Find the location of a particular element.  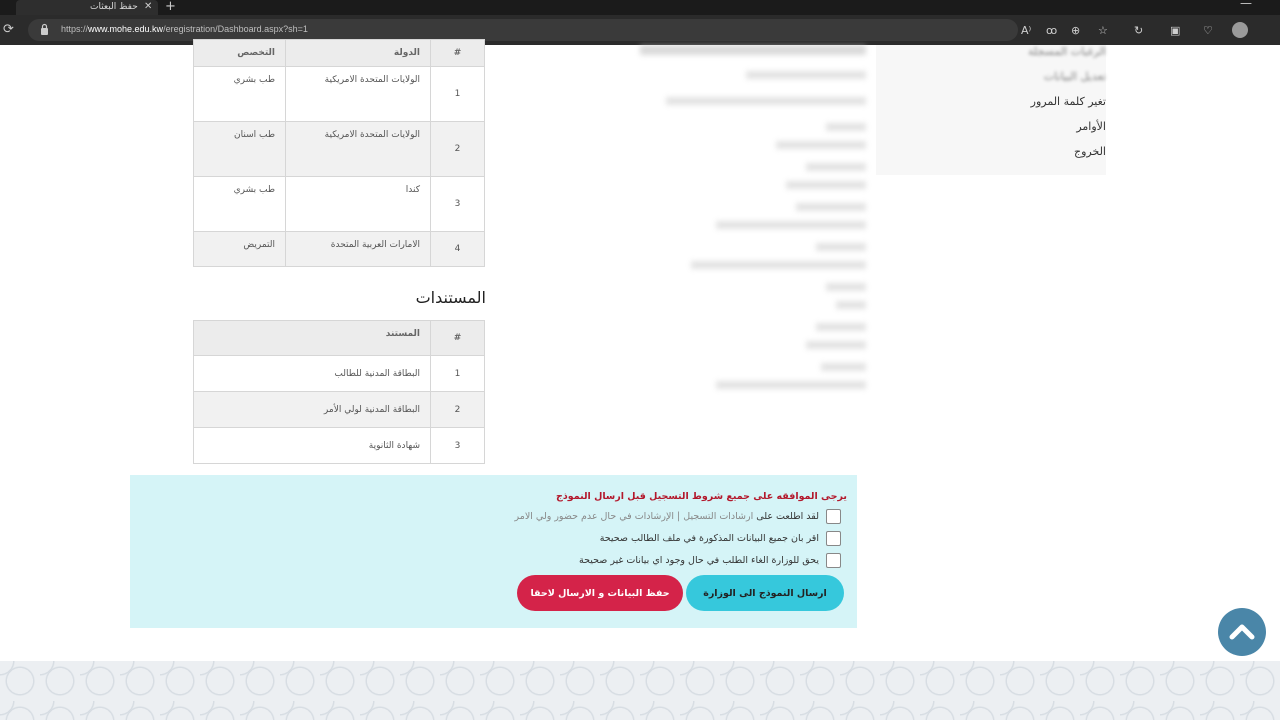

documents-title: المستندات is located at coordinates (450, 297).